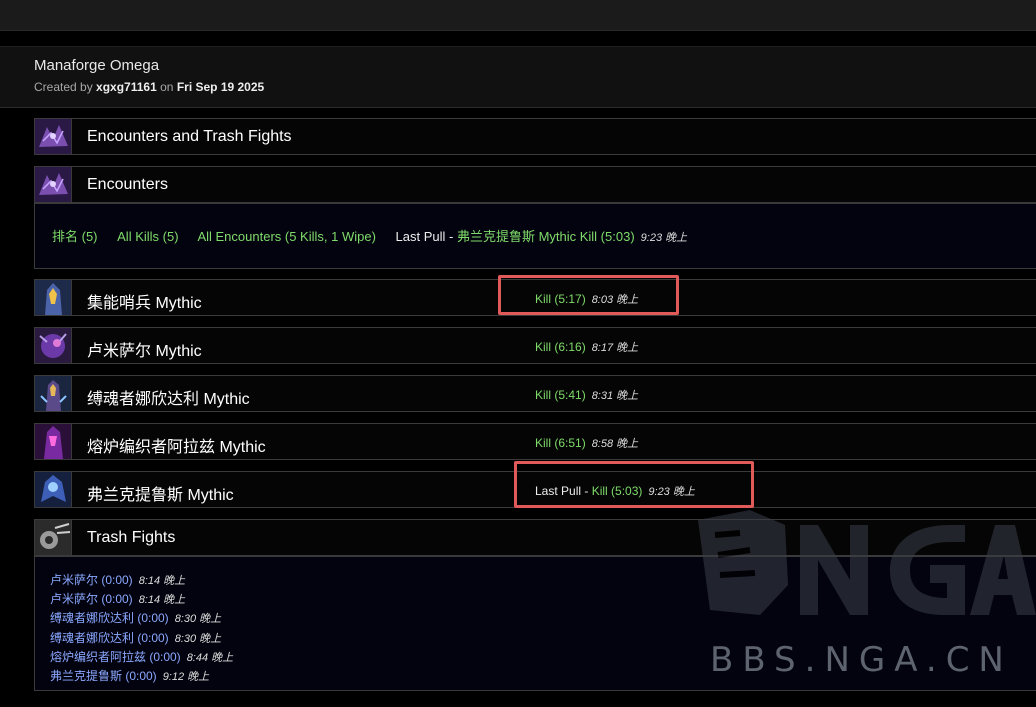 This screenshot has height=707, width=1036. Describe the element at coordinates (560, 443) in the screenshot. I see `kill-link: Kill (6:51)` at that location.